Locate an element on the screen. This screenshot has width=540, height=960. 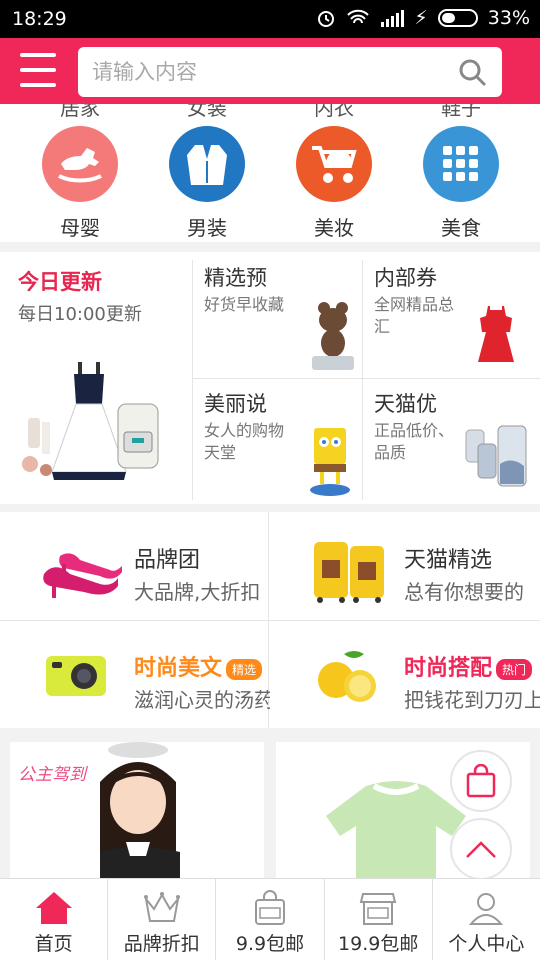
cart-fab-button is located at coordinates (481, 781).